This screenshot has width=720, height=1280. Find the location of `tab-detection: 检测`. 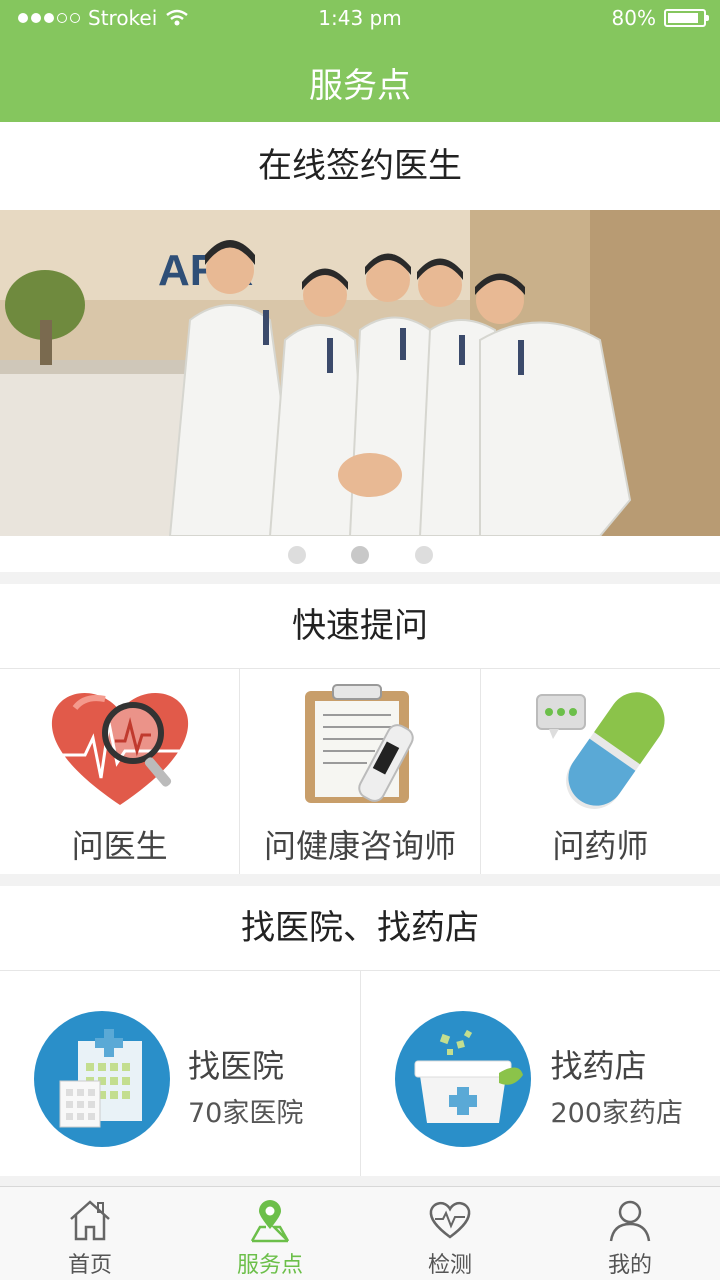

tab-detection: 检测 is located at coordinates (450, 1233).